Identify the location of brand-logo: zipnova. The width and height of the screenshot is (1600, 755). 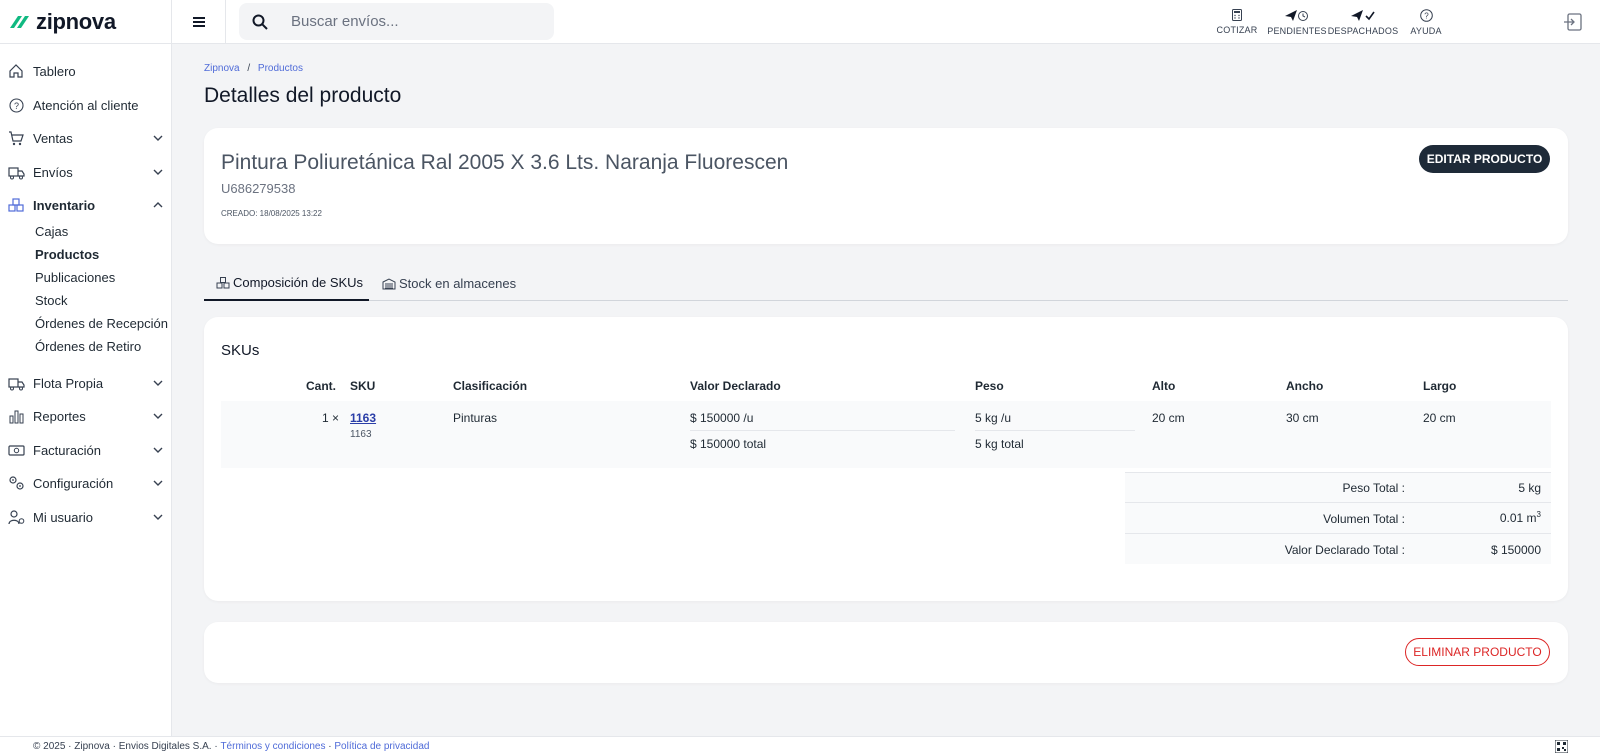
(86, 22).